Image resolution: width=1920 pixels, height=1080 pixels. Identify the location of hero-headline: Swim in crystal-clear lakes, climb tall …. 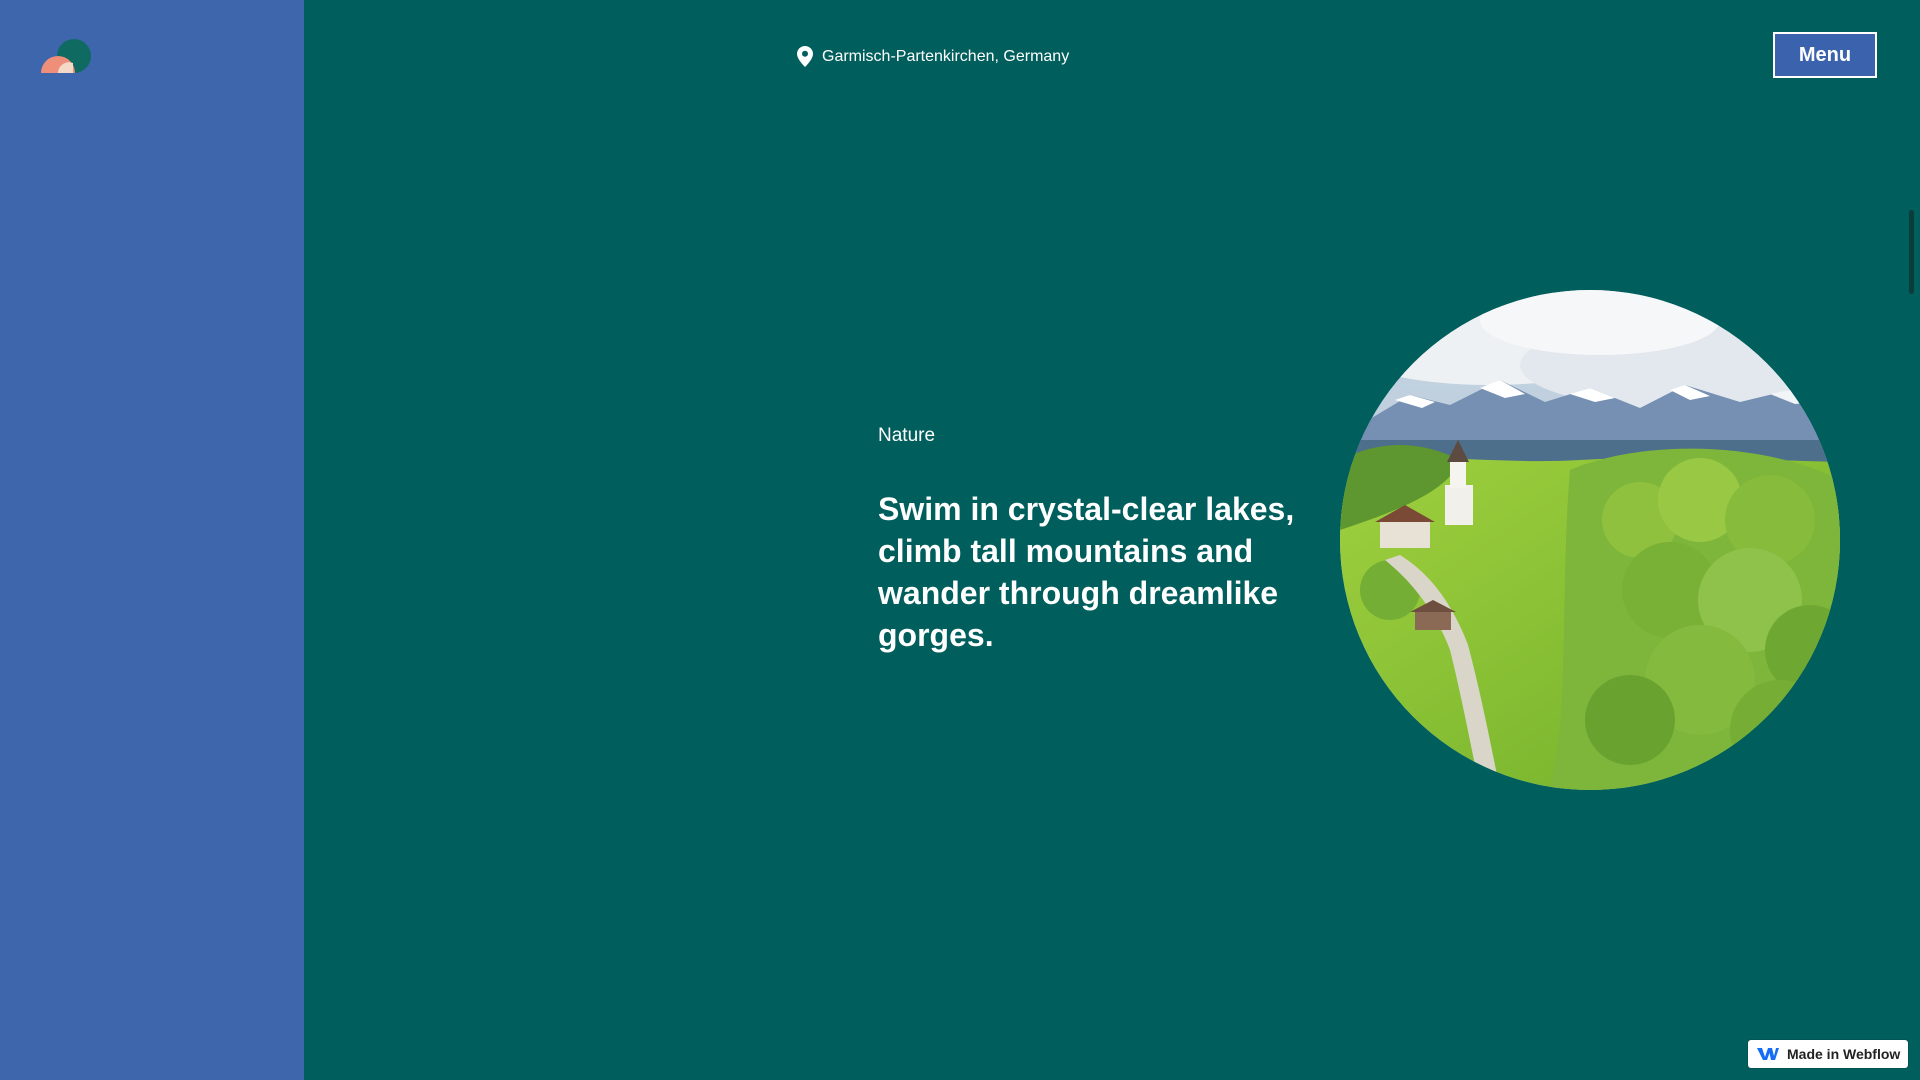
(1086, 572).